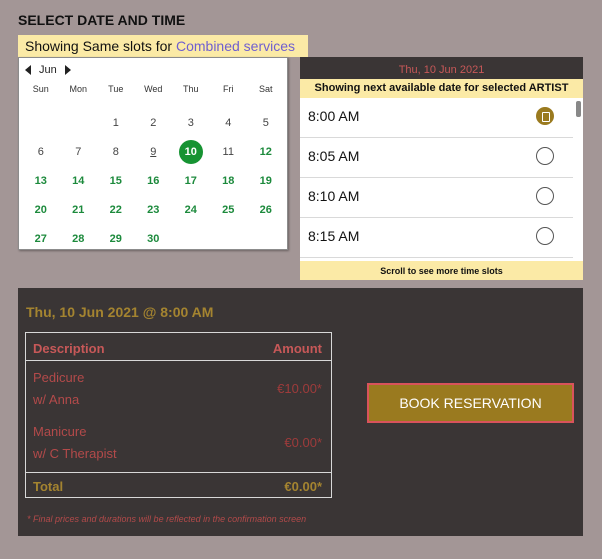 The image size is (602, 559). I want to click on notice-text: Showing Same slots for, so click(99, 46).